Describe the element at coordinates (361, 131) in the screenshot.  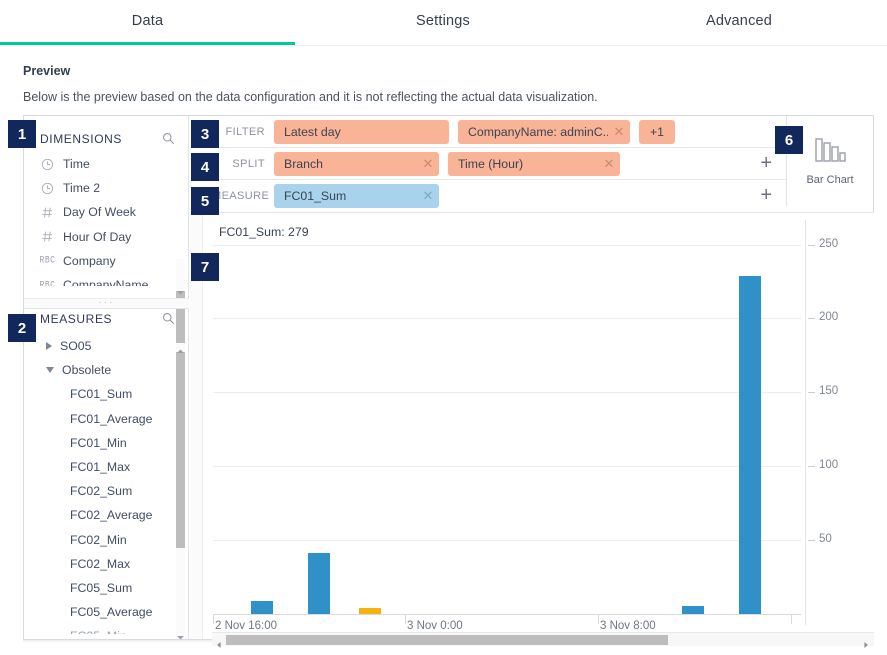
I see `filter-pill-latest-day: Latest day` at that location.